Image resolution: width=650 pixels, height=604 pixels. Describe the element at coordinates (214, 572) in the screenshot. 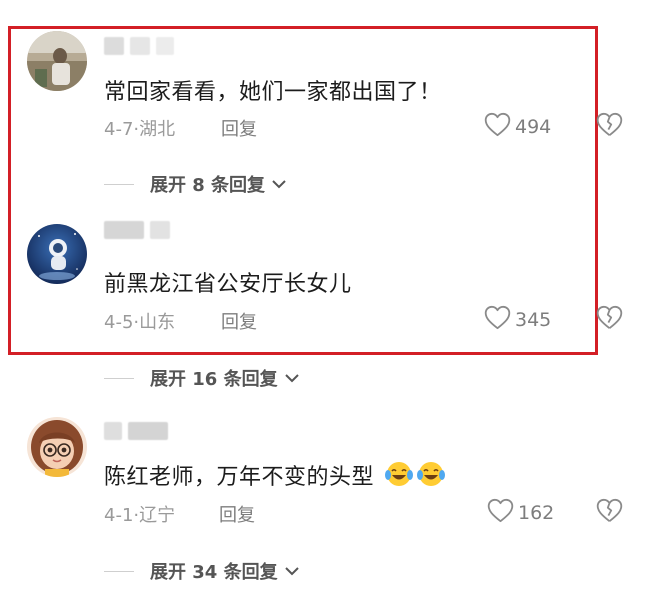

I see `expand-replies-label: 展开 34 条回复` at that location.